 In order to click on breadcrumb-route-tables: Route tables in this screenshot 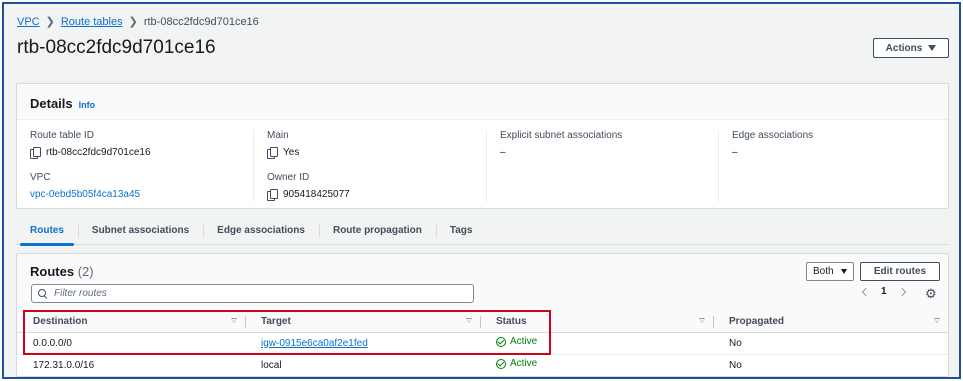, I will do `click(92, 22)`.